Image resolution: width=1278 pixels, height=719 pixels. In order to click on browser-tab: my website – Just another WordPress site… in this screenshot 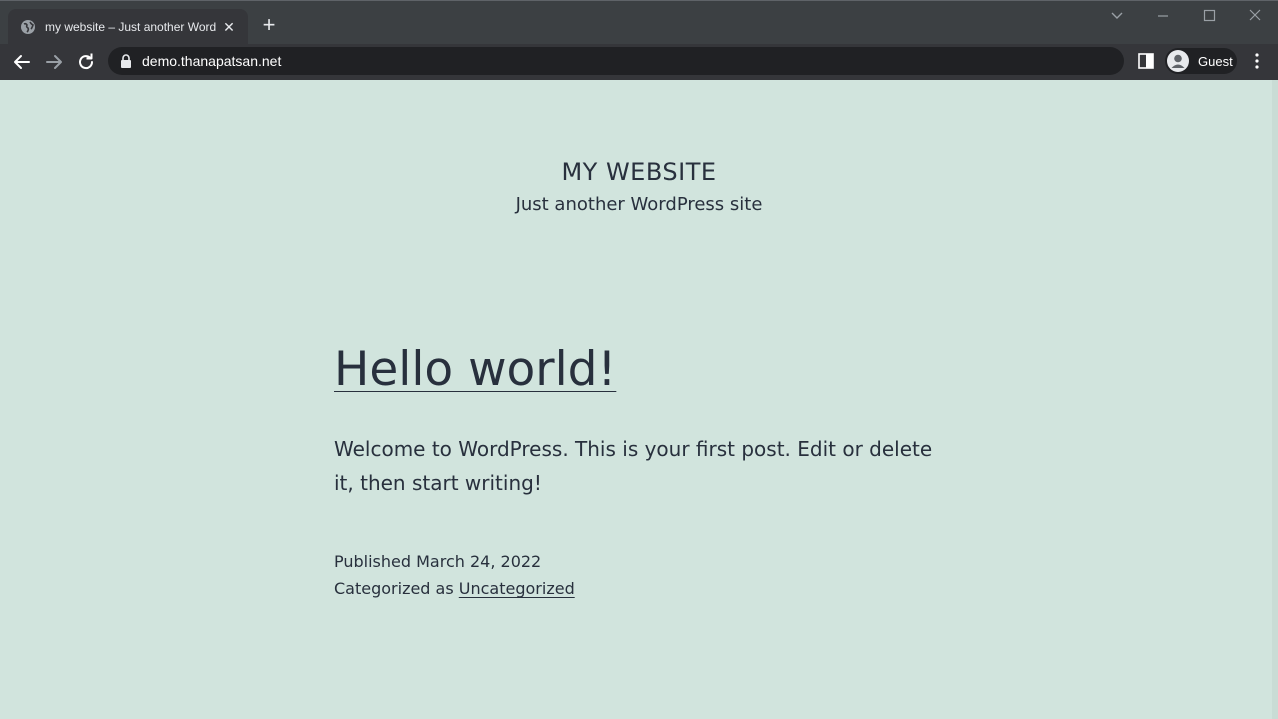, I will do `click(128, 27)`.